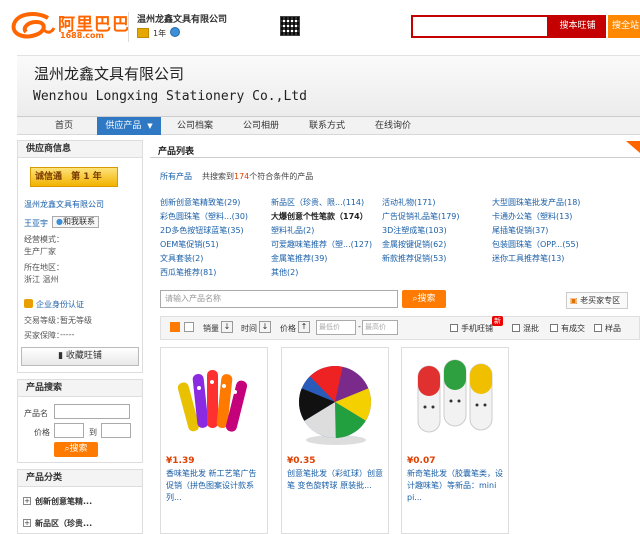 Image resolution: width=640 pixels, height=534 pixels. I want to click on product-image-capsules, so click(455, 401).